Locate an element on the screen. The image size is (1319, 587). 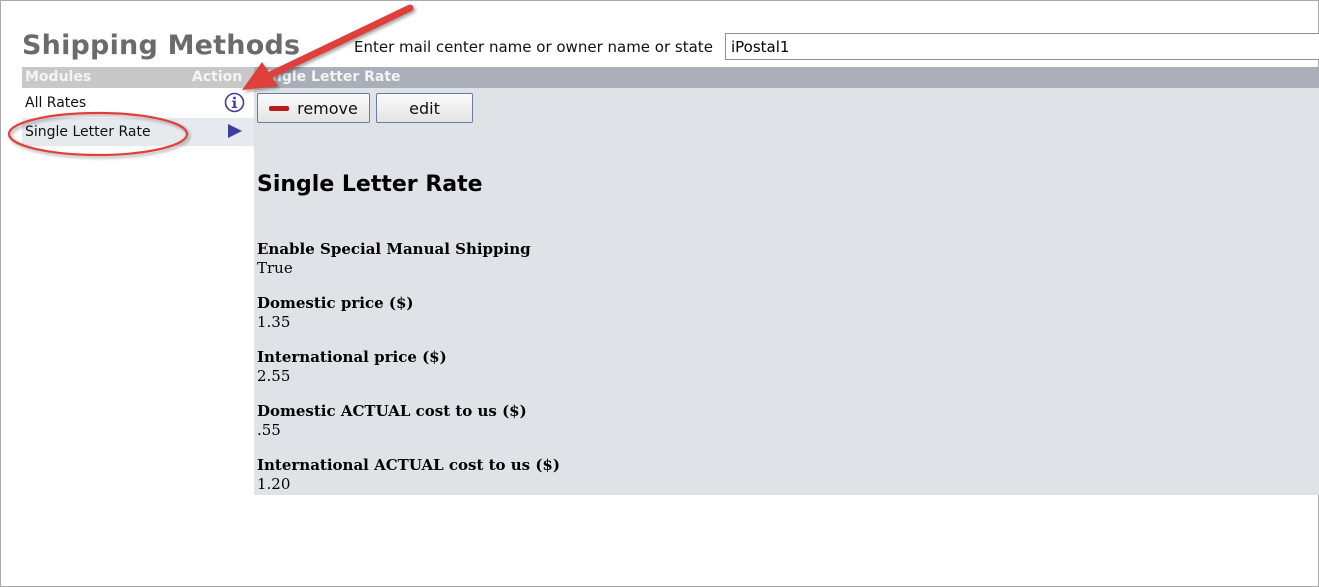
minus-icon is located at coordinates (279, 108).